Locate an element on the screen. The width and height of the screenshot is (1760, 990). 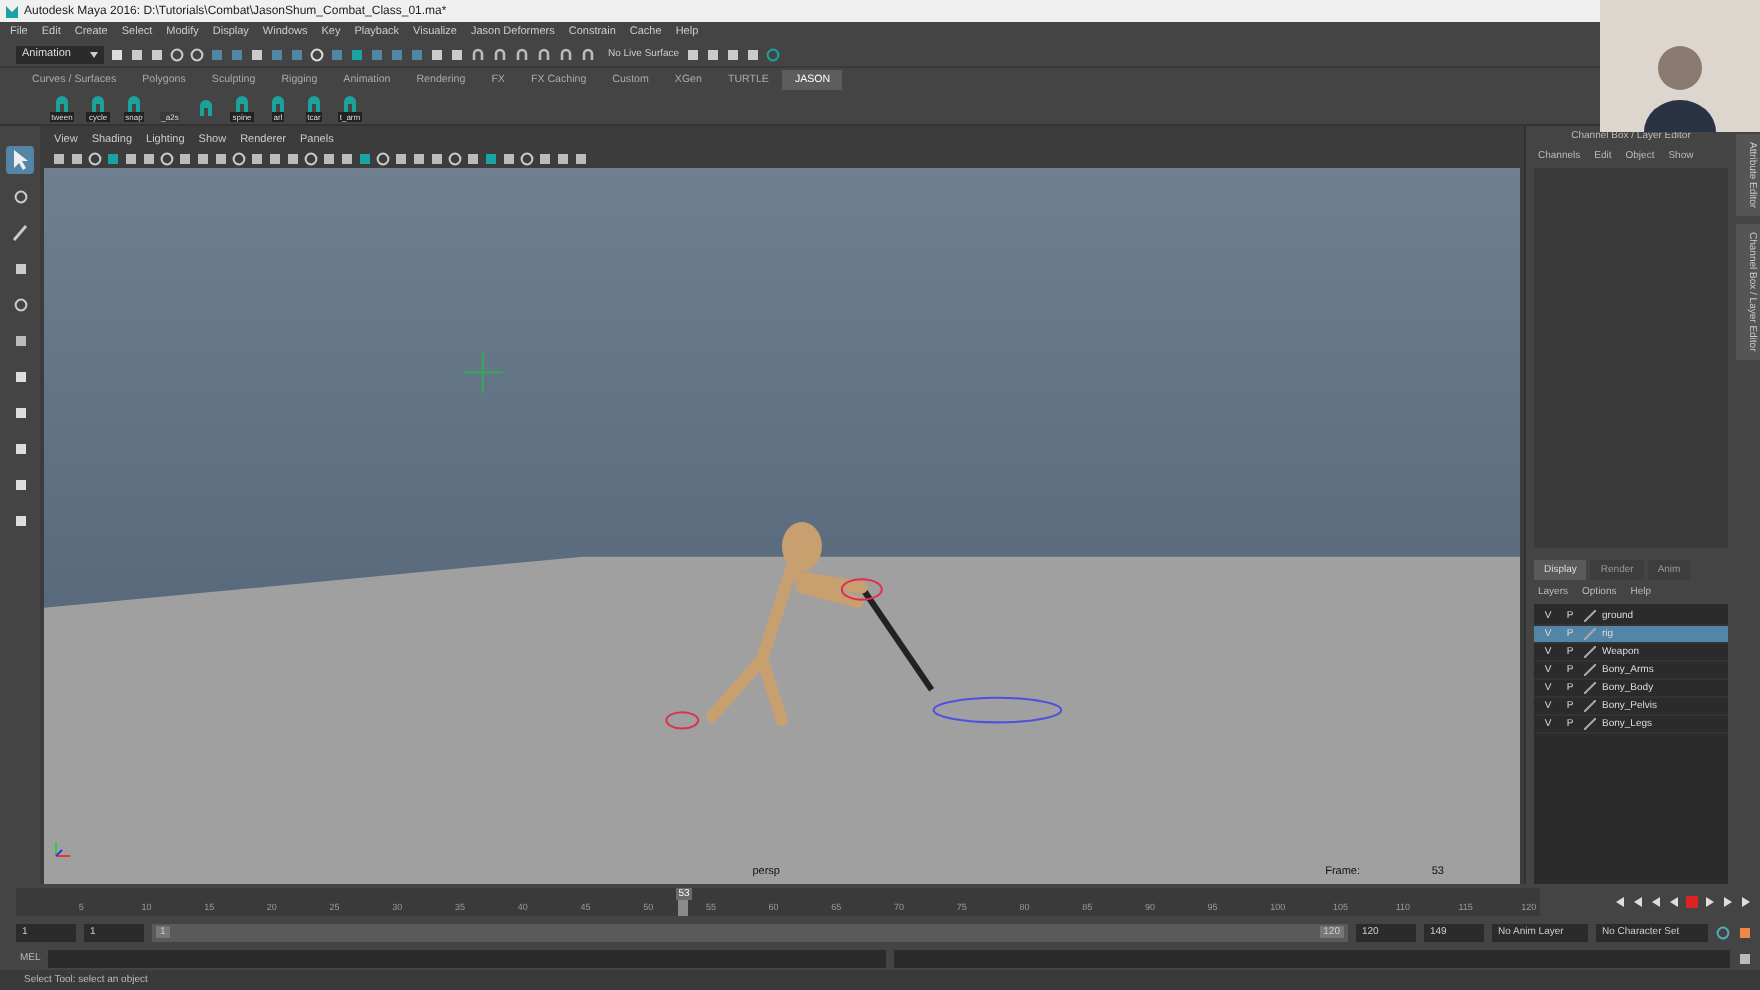
caret-icon is located at coordinates (94, 54).